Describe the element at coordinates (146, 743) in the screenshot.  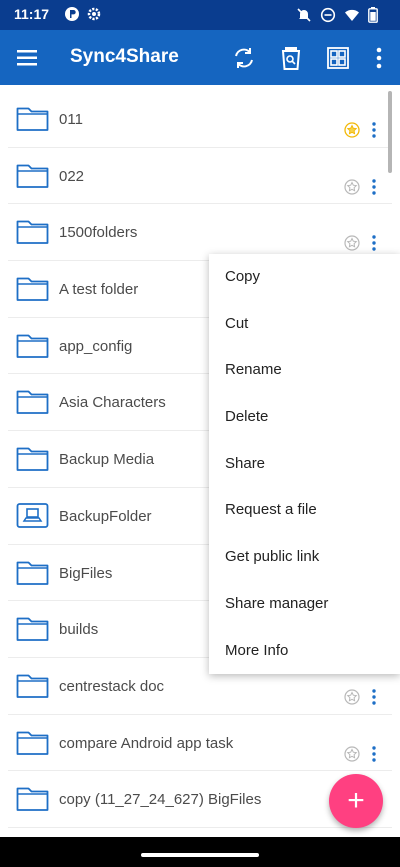
I see `item-name: compare Android app task` at that location.